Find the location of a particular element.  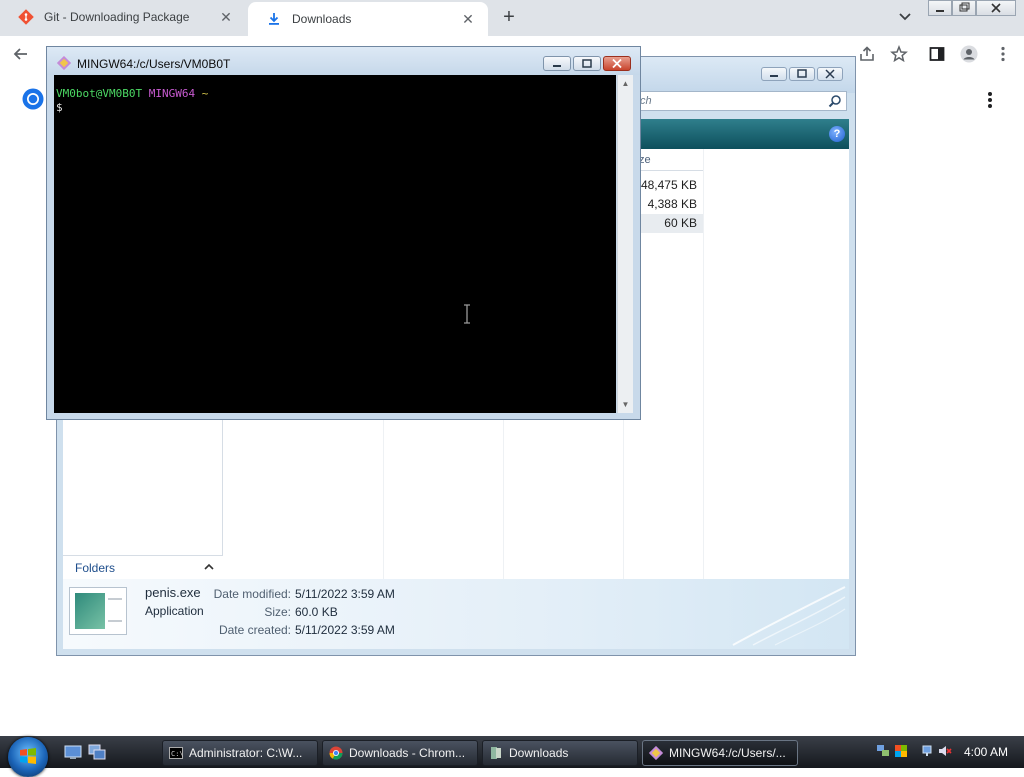

column-divider is located at coordinates (703, 364).